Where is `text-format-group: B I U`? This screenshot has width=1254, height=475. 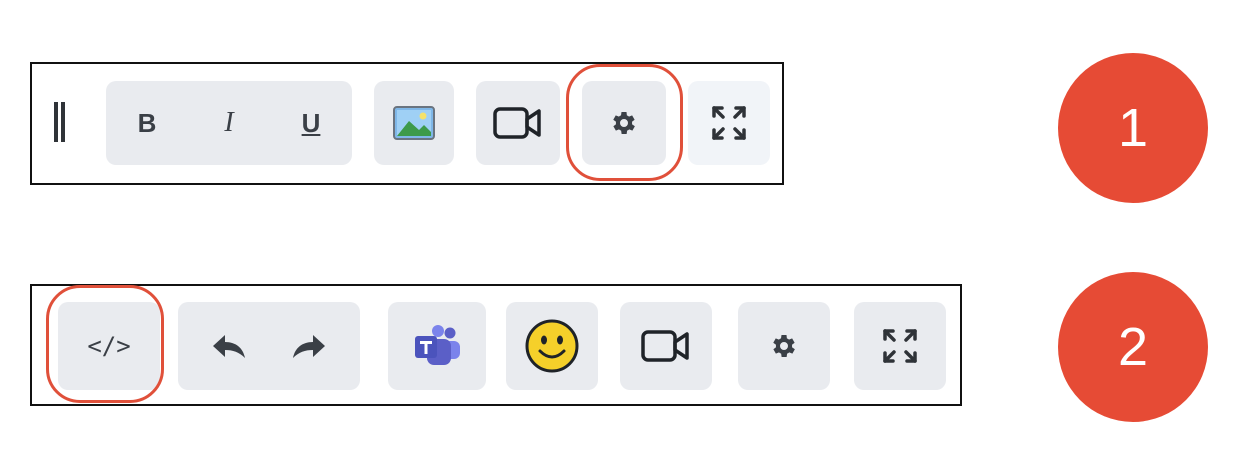
text-format-group: B I U is located at coordinates (229, 123).